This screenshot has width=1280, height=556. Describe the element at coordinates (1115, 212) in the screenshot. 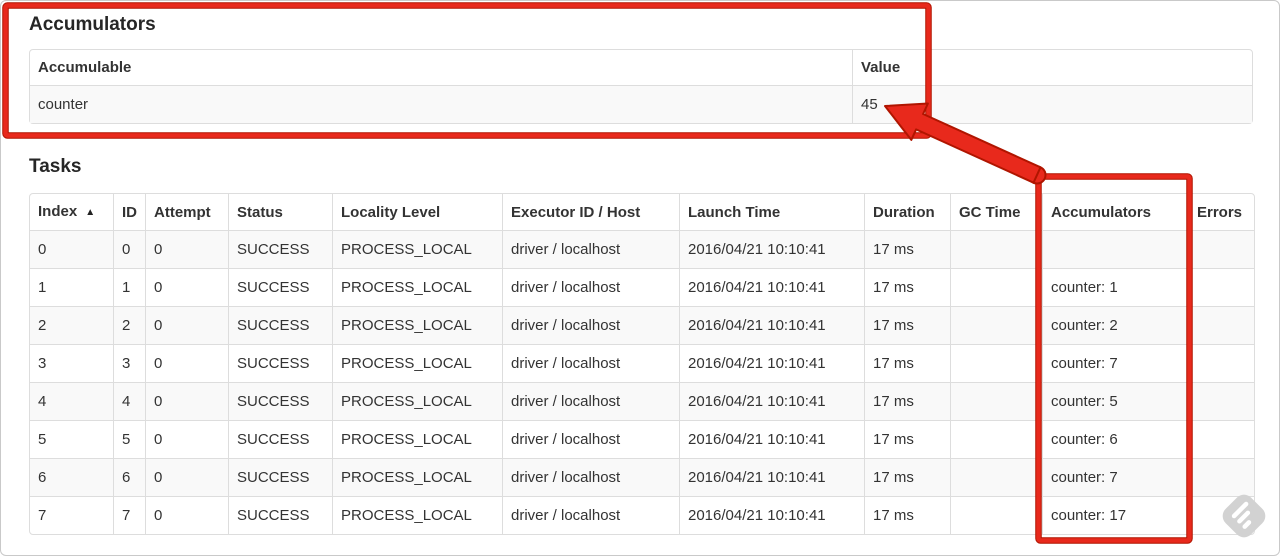

I see `column-header-accumulators: Accumulators` at that location.